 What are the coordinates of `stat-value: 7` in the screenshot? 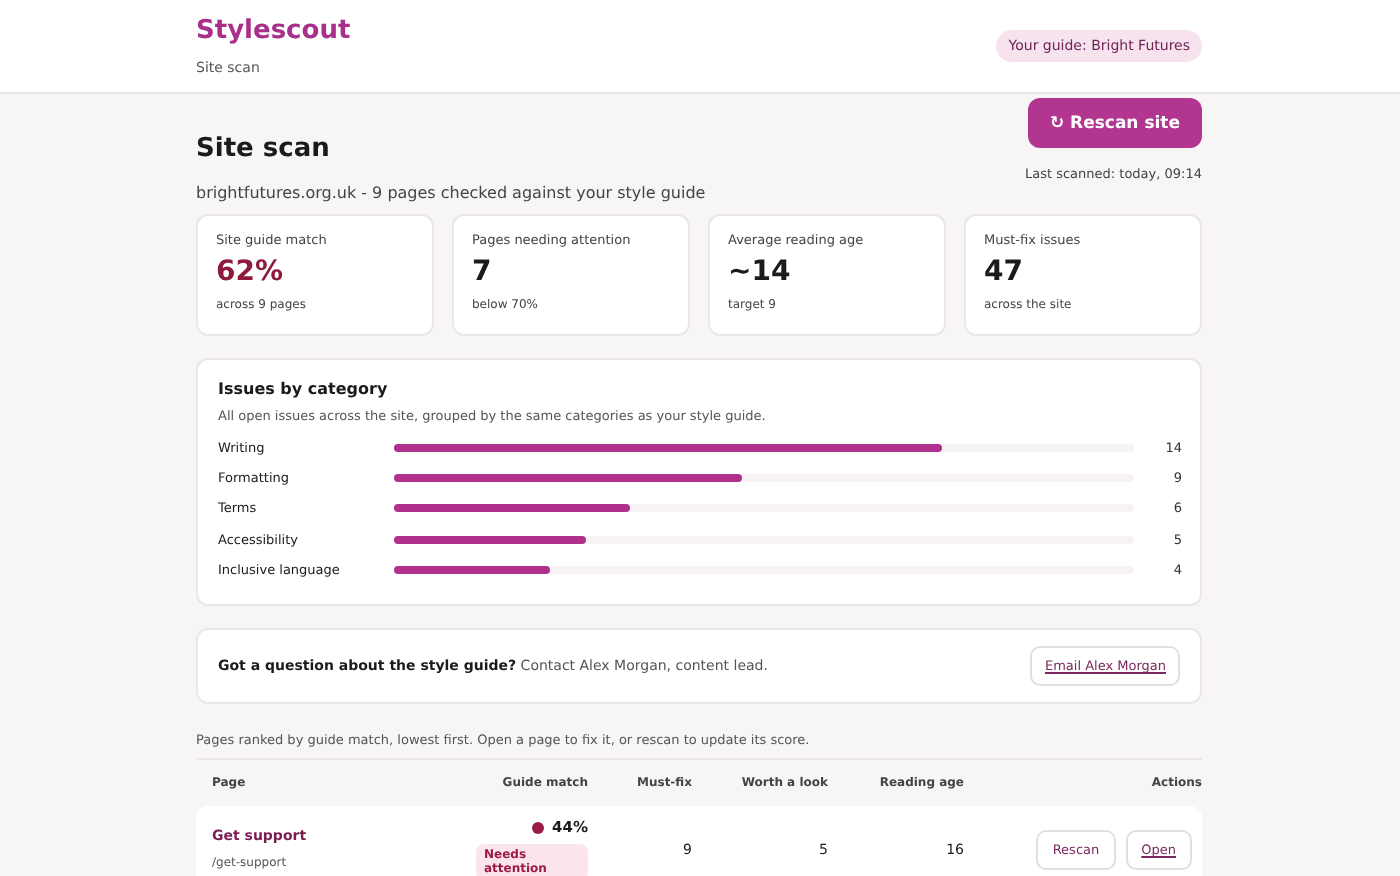 It's located at (483, 272).